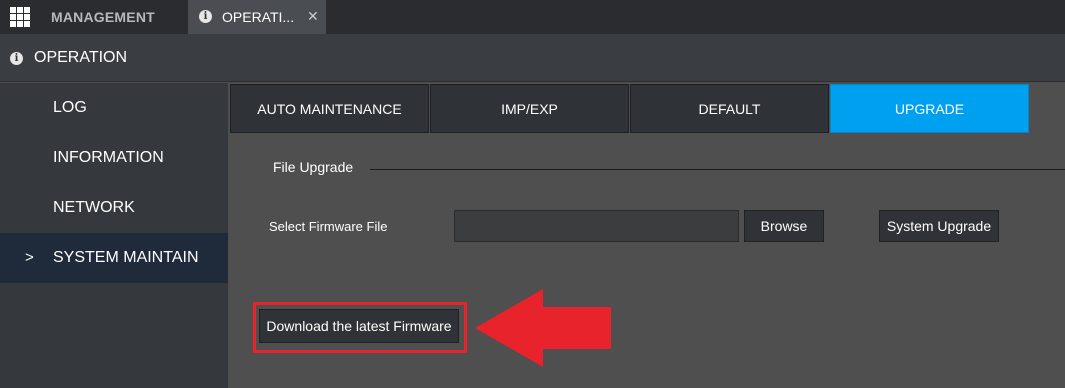 The height and width of the screenshot is (388, 1065). Describe the element at coordinates (729, 108) in the screenshot. I see `tab-default: DEFAULT` at that location.